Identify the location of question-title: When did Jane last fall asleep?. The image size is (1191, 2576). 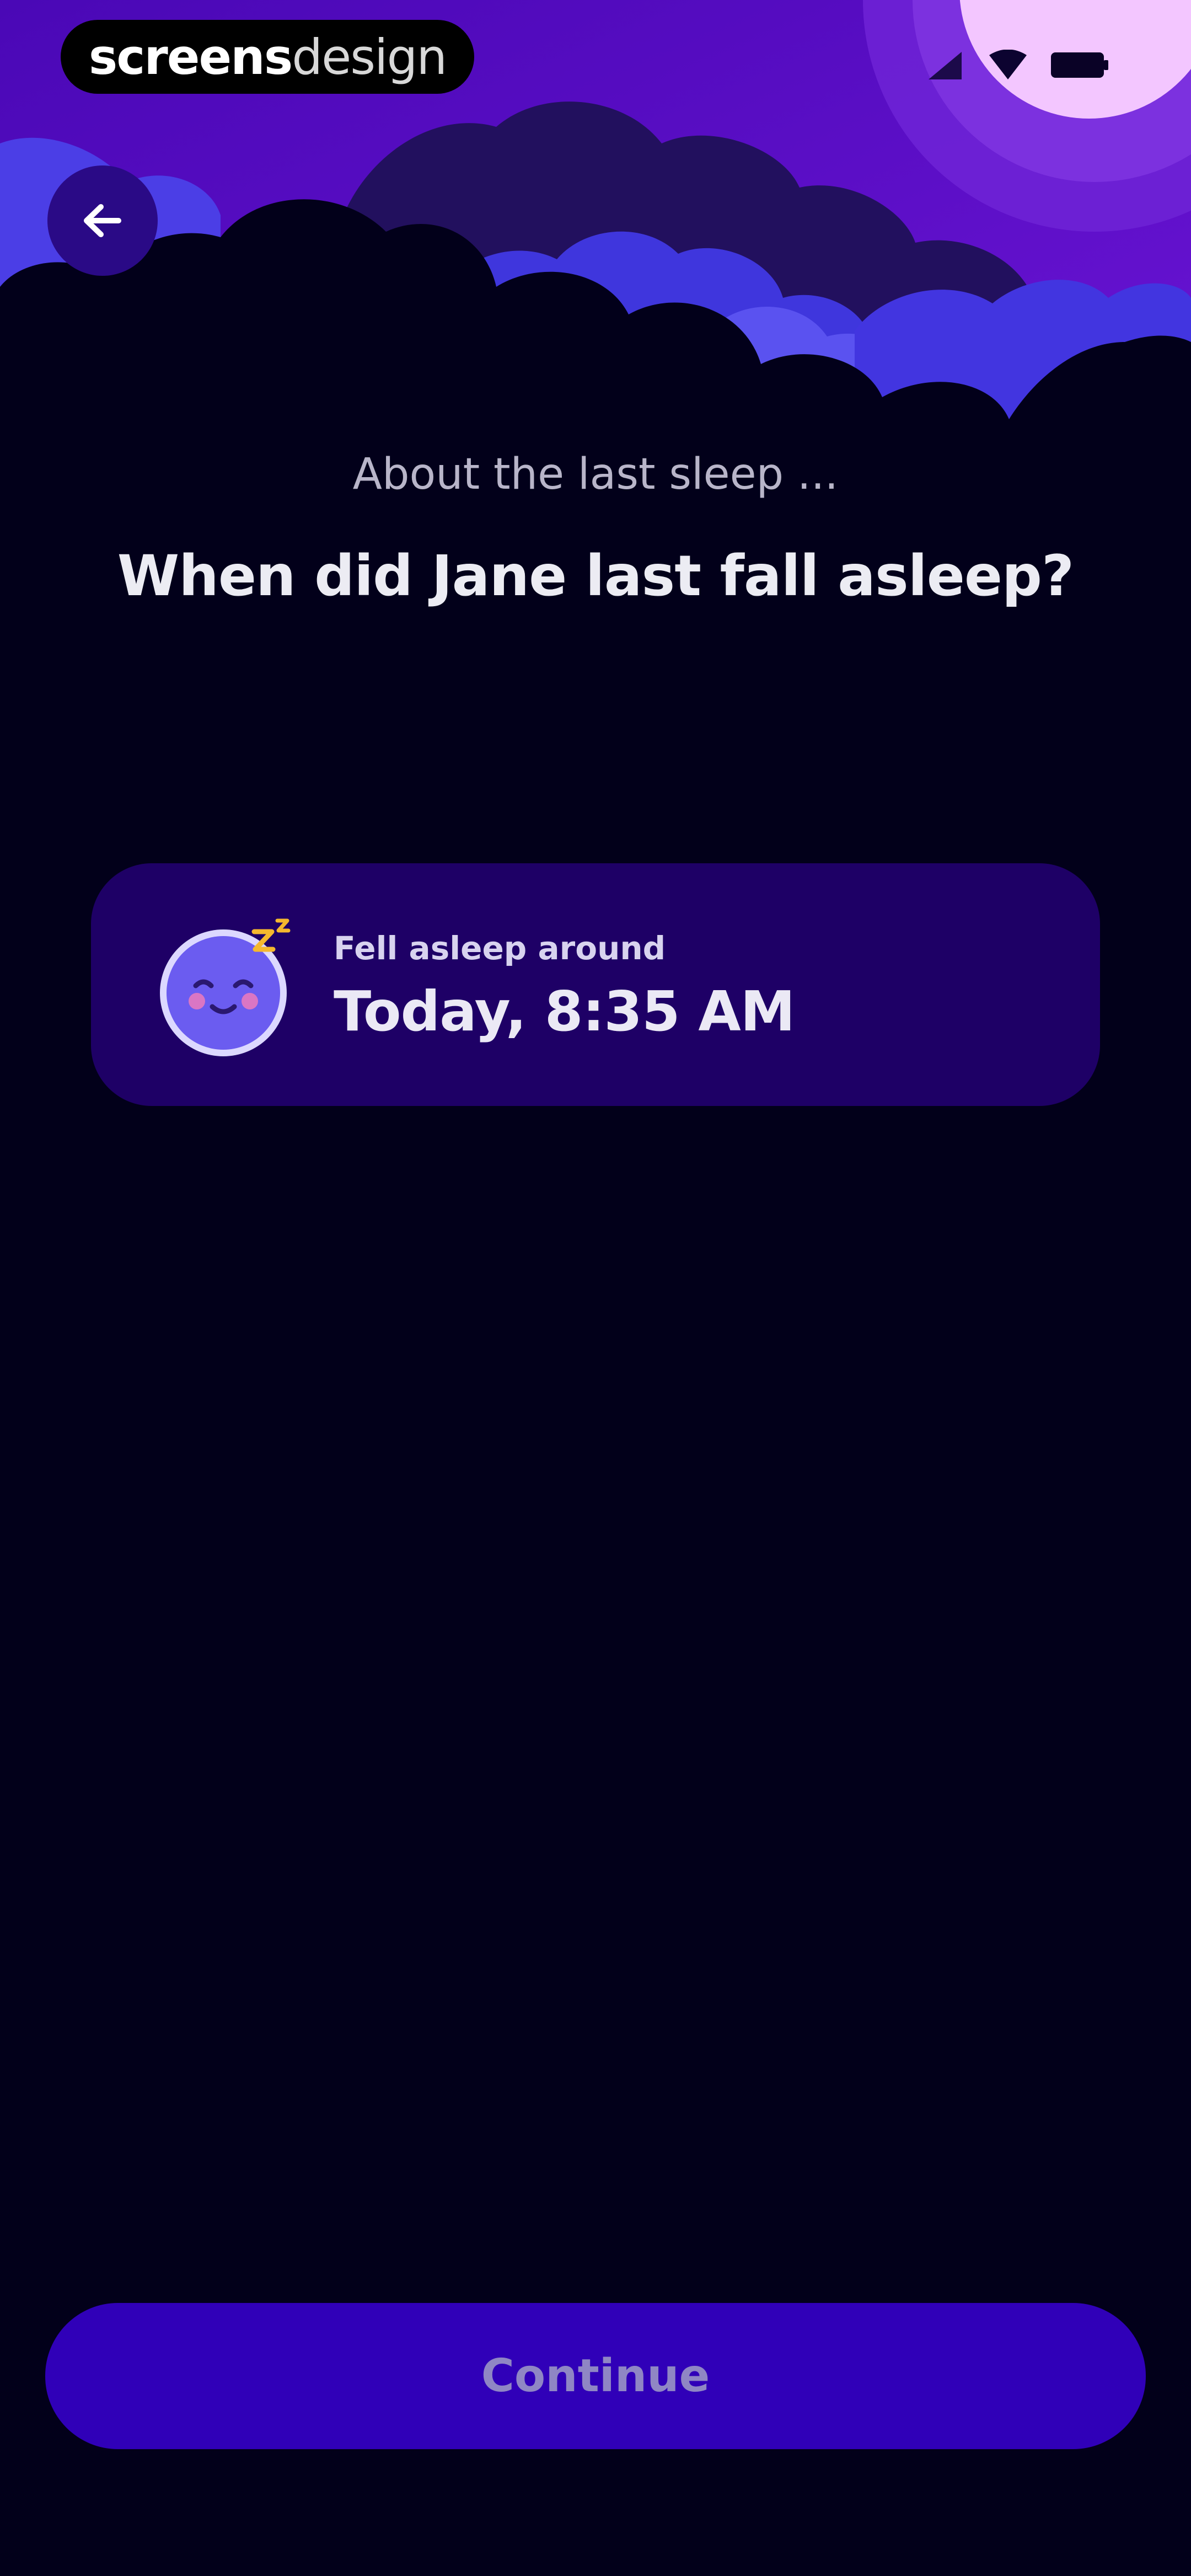
(595, 576).